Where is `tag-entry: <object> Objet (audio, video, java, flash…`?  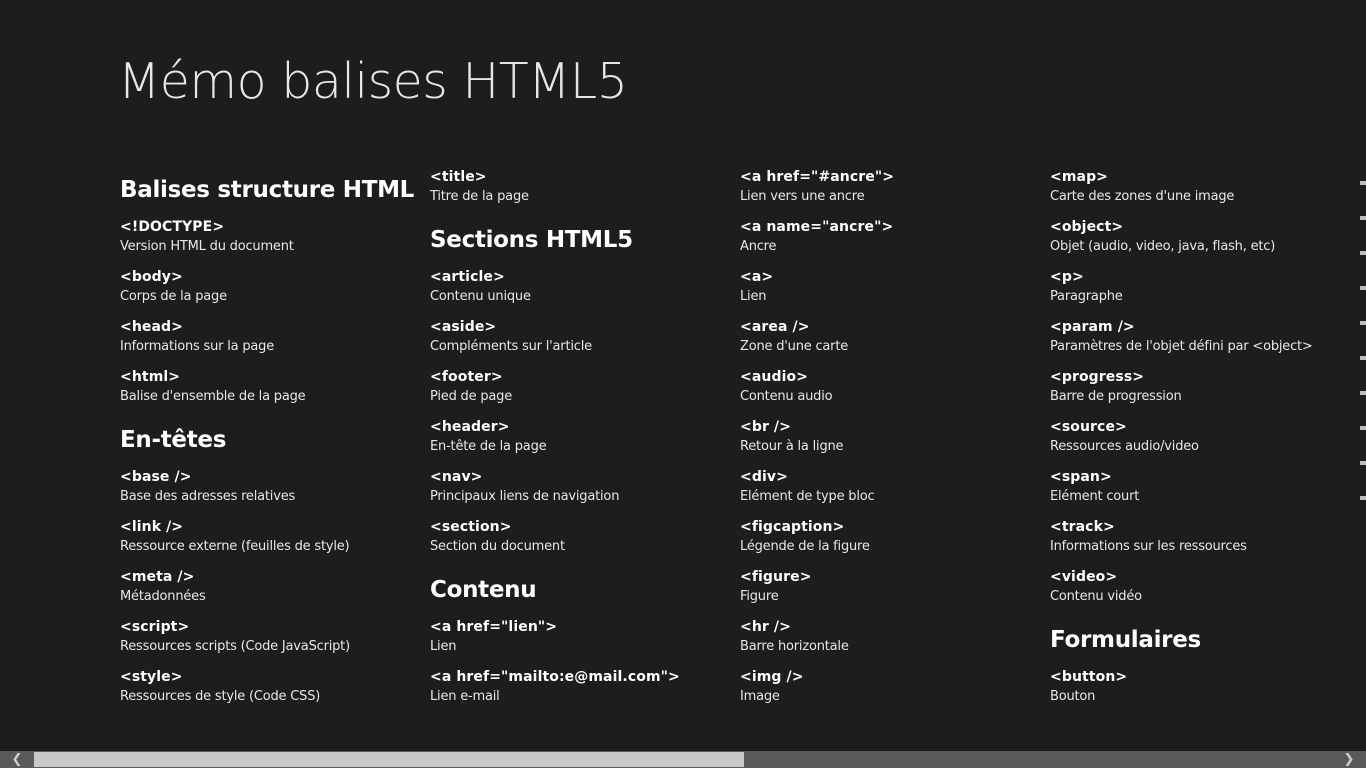
tag-entry: <object> Objet (audio, video, java, flash… is located at coordinates (1200, 242).